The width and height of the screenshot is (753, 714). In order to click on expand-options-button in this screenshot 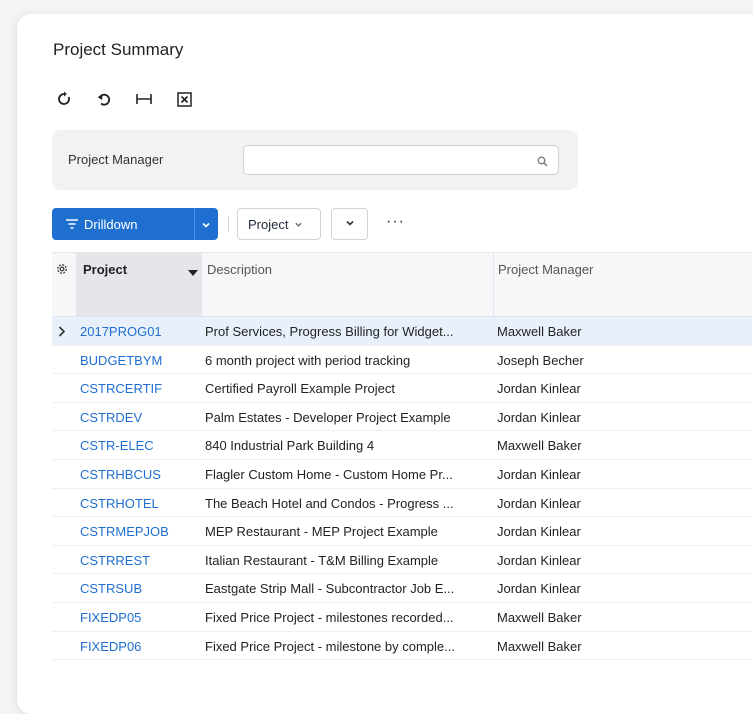, I will do `click(349, 224)`.